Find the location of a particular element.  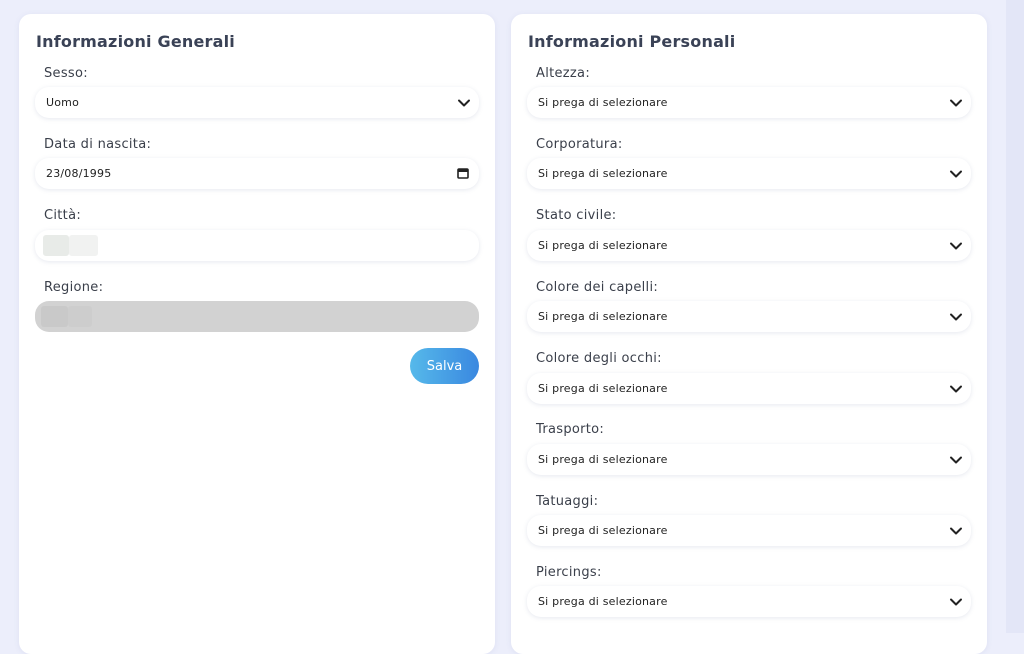

colore-capelli-value: Si prega di selezionare is located at coordinates (603, 316).